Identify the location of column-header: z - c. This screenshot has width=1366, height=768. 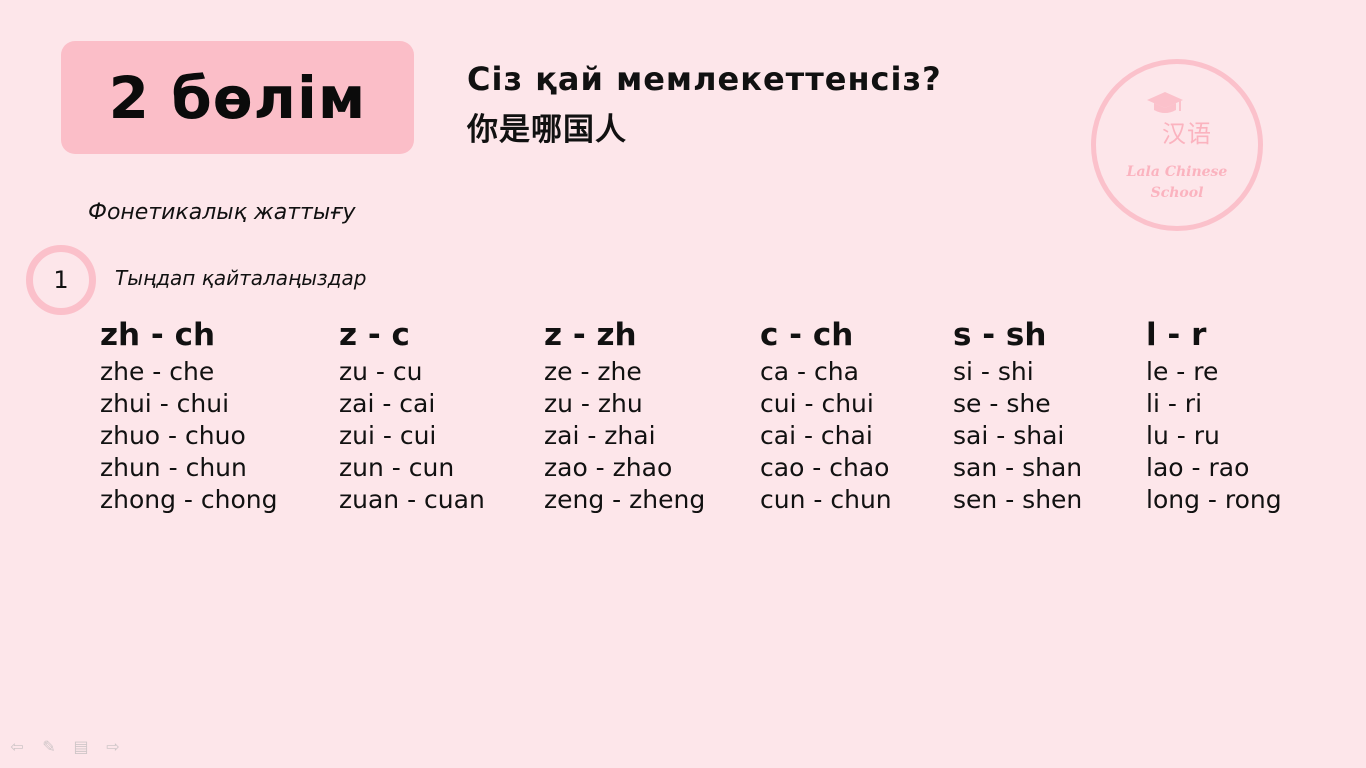
(374, 335).